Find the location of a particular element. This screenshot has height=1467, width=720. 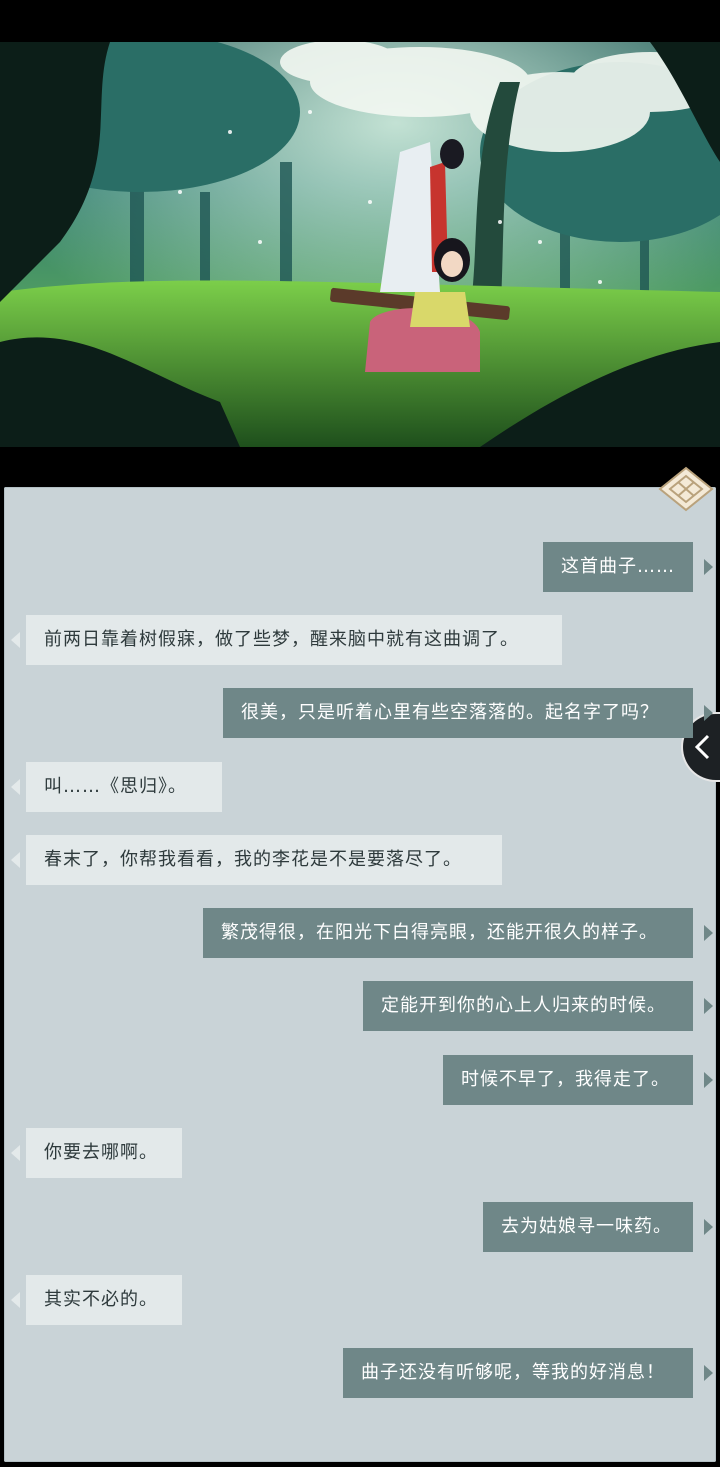

chat-message-npc: 你要去哪啊。 is located at coordinates (104, 1153).